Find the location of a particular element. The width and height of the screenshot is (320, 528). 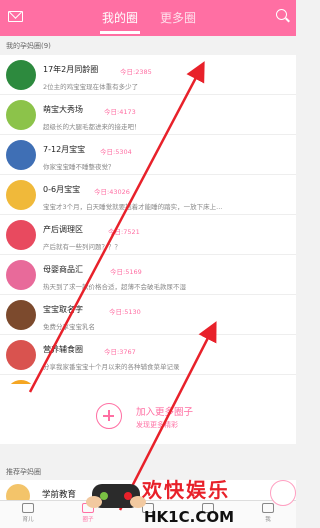

circle-row: 营养辅食圈 今日:3767 分享我家番宝宝十个月以来的各种辅食菜单记录 is located at coordinates (148, 355).